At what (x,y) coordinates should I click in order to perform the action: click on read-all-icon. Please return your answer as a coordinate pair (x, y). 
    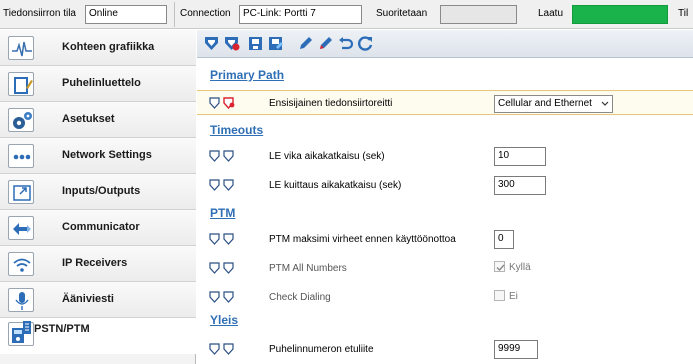
    Looking at the image, I should click on (211, 43).